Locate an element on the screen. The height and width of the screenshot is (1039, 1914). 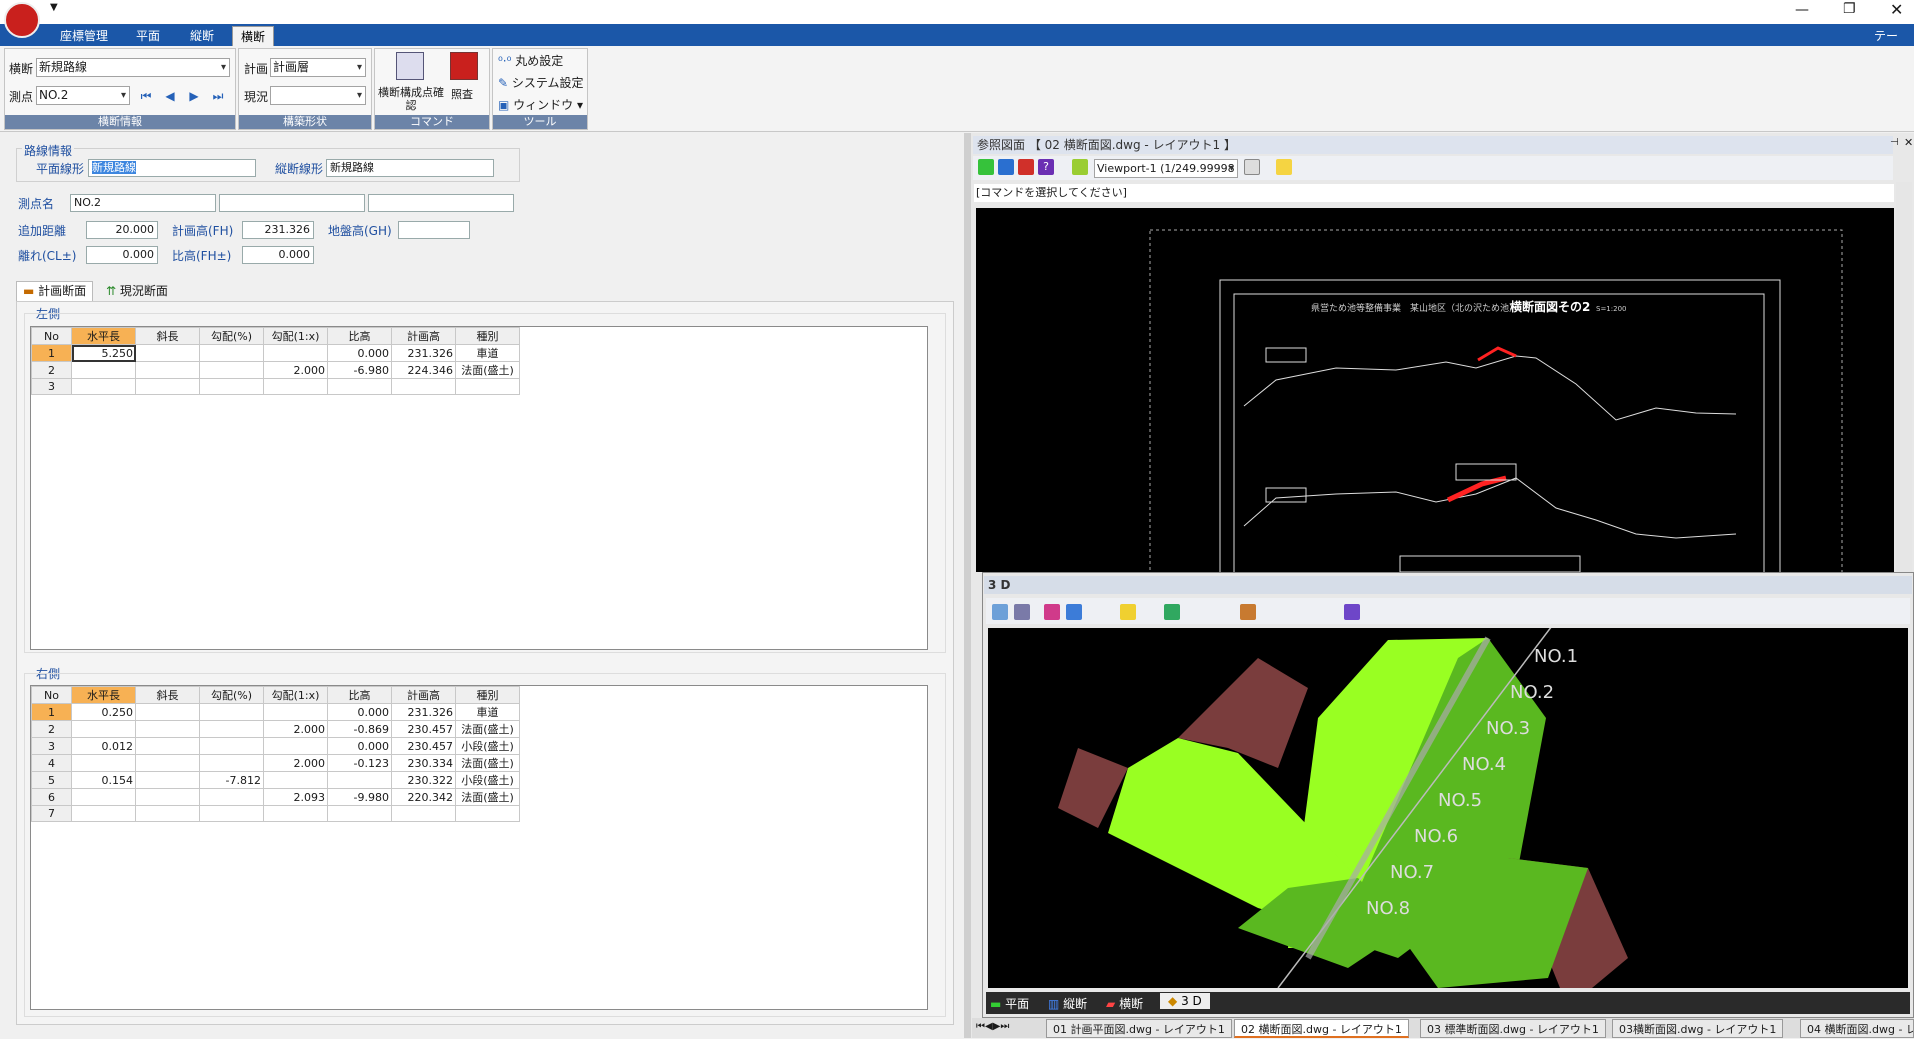
table-cell: 230.322 is located at coordinates (423, 780).